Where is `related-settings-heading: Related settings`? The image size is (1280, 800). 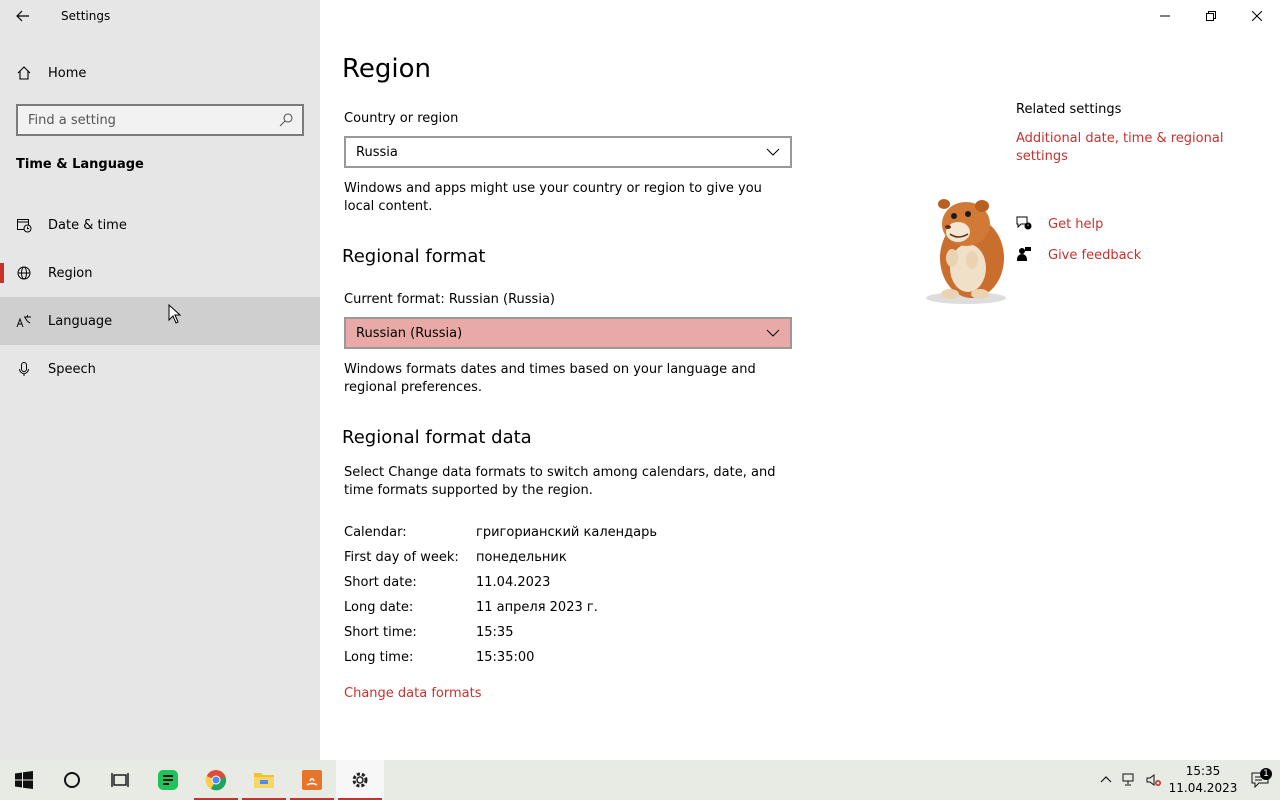 related-settings-heading: Related settings is located at coordinates (1069, 109).